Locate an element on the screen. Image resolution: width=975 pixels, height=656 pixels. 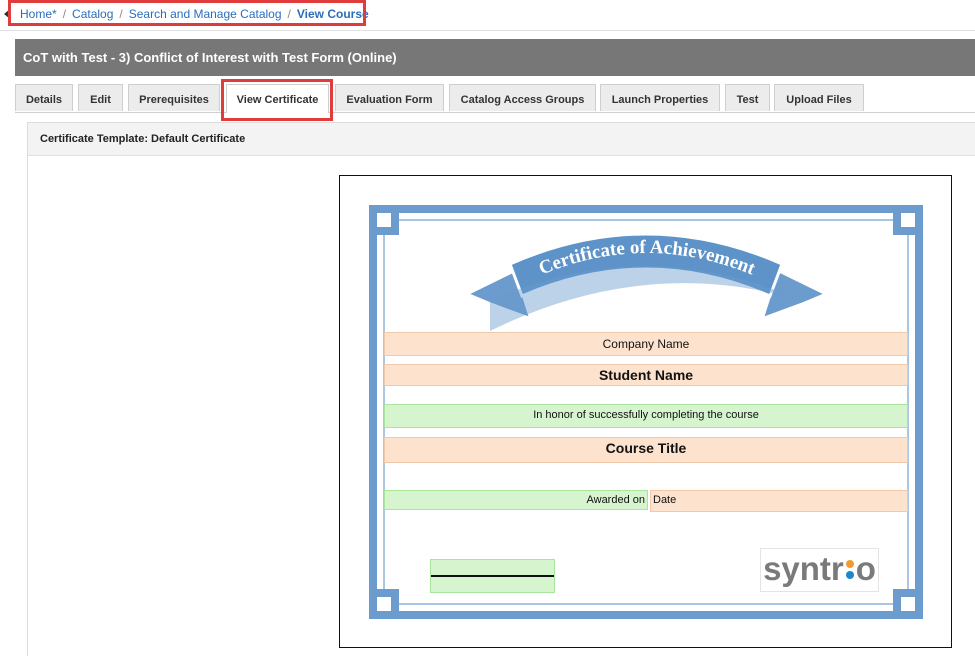
awarded-on-label: Awarded on is located at coordinates (516, 500).